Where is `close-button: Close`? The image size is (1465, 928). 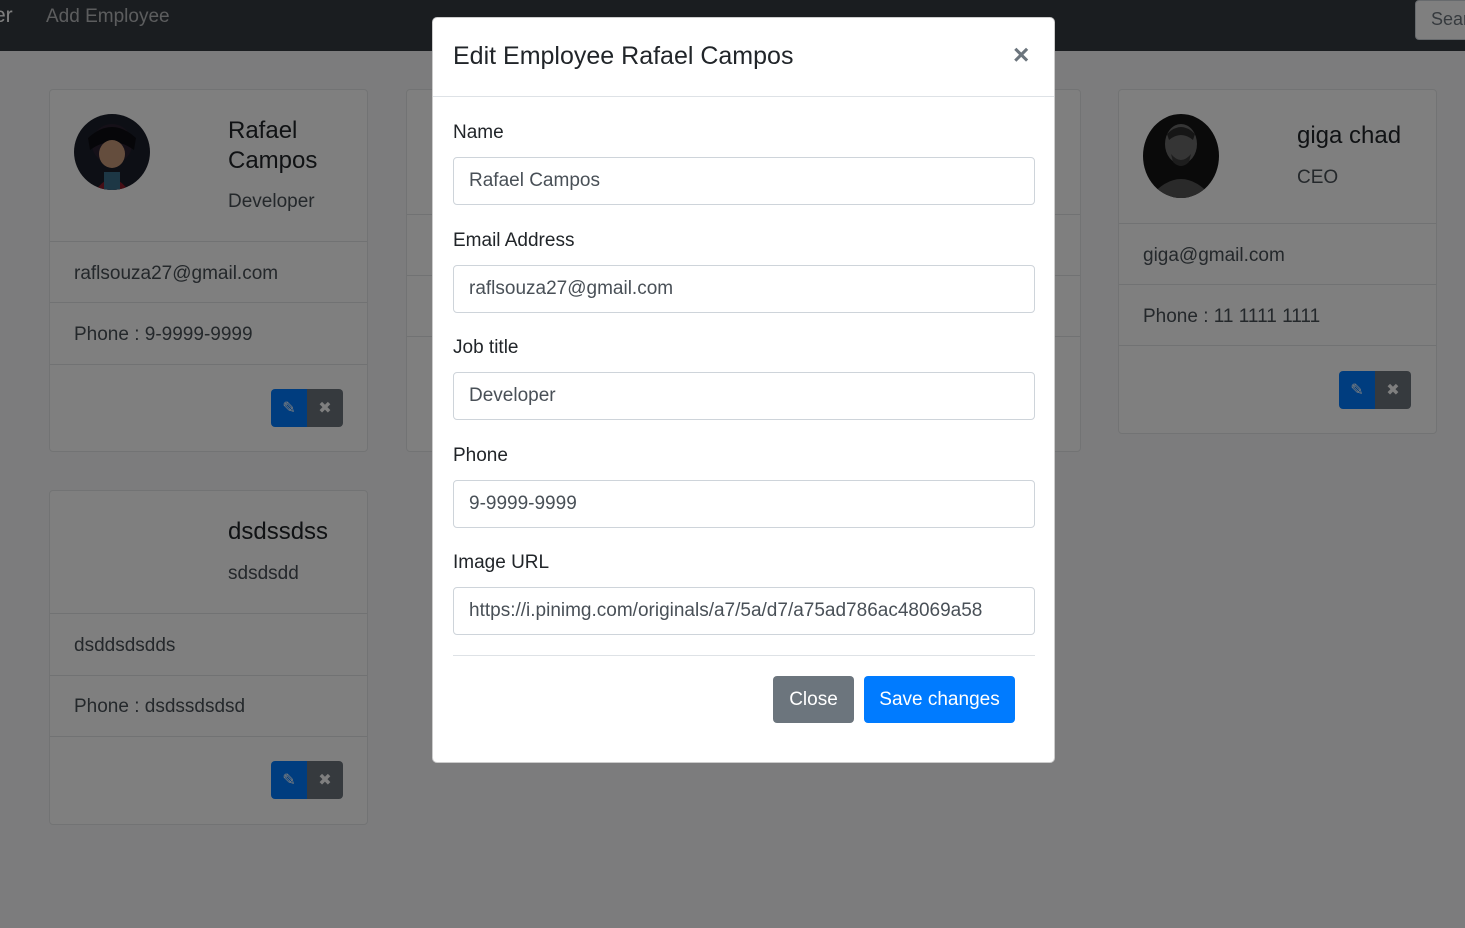
close-button: Close is located at coordinates (813, 699).